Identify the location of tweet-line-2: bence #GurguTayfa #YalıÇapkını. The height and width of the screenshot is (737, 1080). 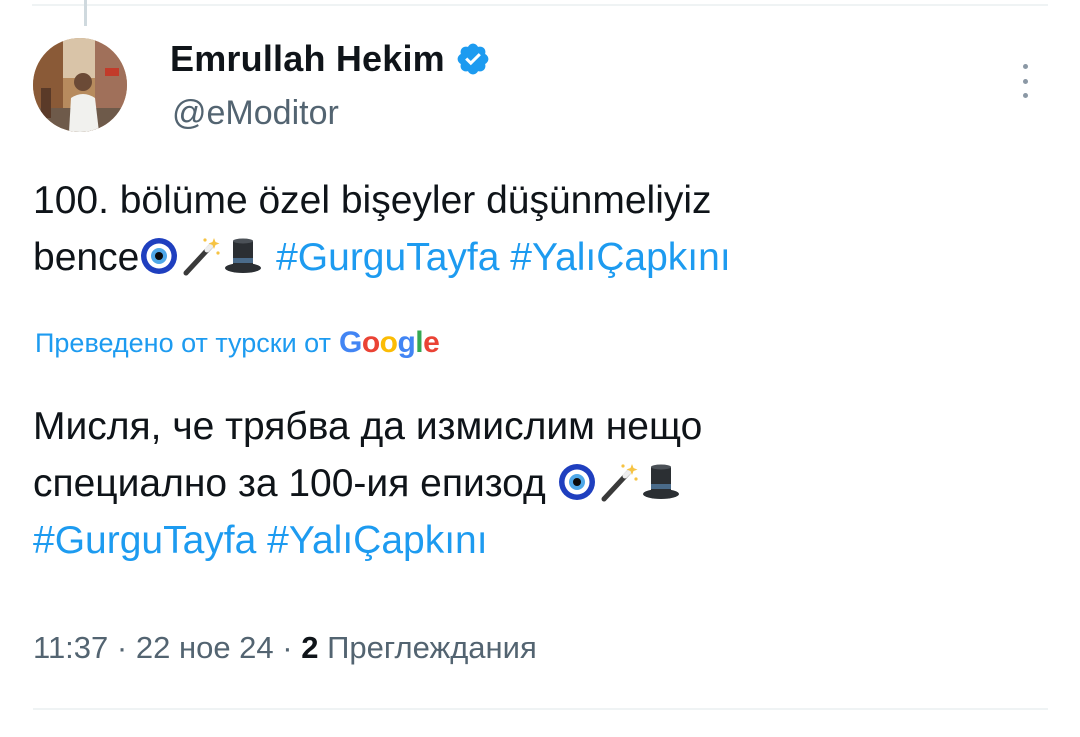
(533, 257).